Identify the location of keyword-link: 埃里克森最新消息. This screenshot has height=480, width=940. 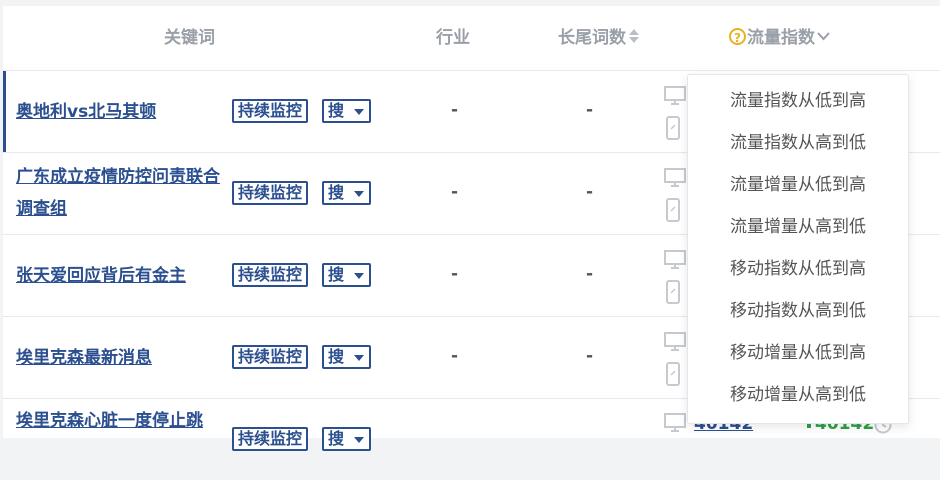
(118, 358).